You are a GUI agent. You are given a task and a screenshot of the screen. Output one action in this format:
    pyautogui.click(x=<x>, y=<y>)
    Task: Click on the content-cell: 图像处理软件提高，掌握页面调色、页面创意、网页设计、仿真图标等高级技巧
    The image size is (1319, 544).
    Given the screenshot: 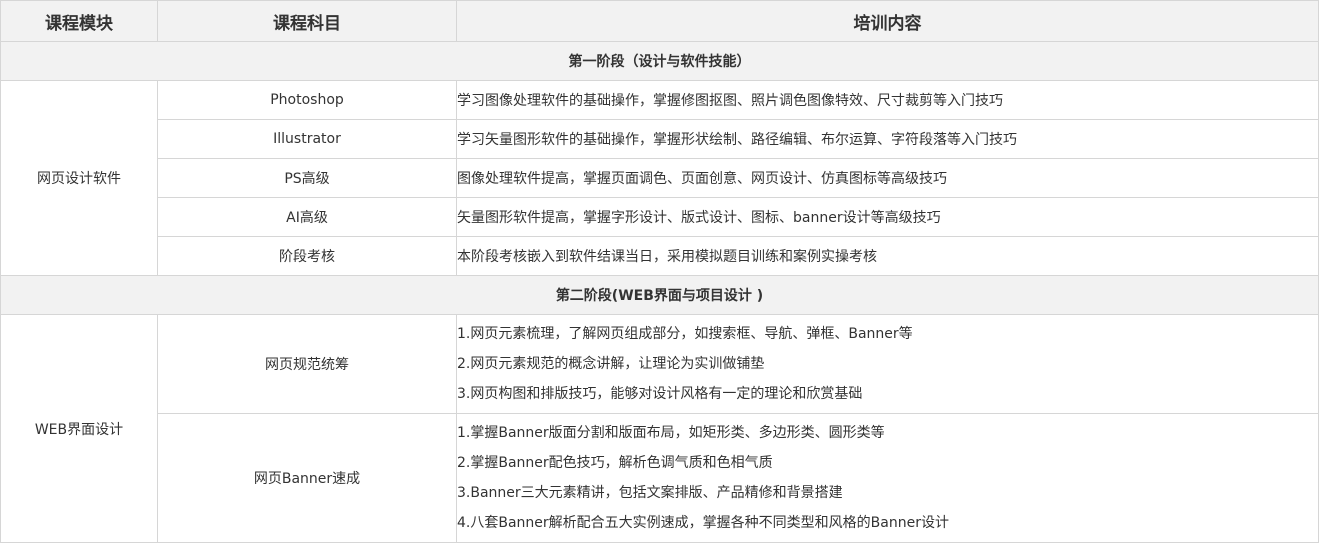 What is the action you would take?
    pyautogui.click(x=887, y=178)
    